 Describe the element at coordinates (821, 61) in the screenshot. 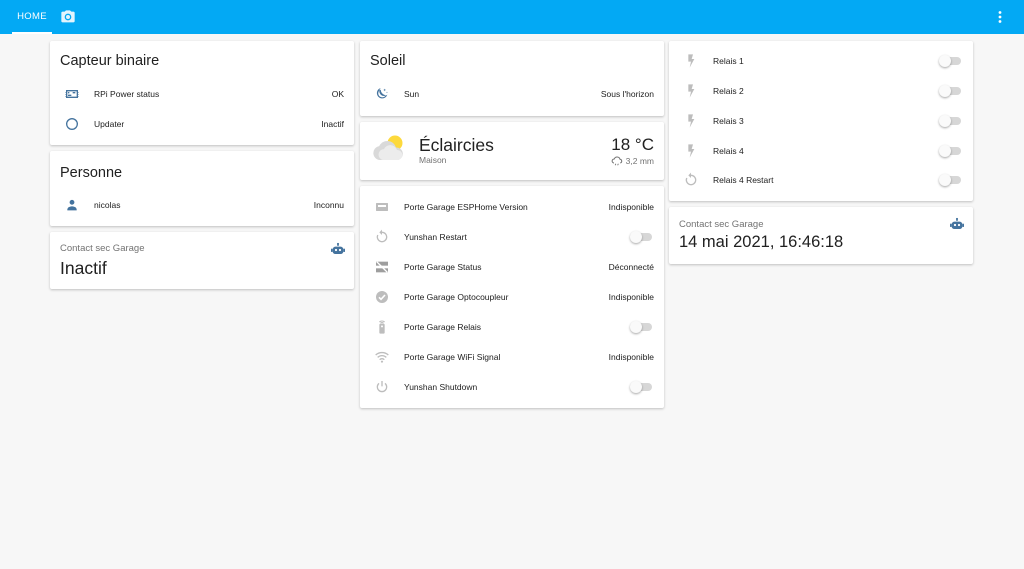

I see `entity-row: Relais 1` at that location.